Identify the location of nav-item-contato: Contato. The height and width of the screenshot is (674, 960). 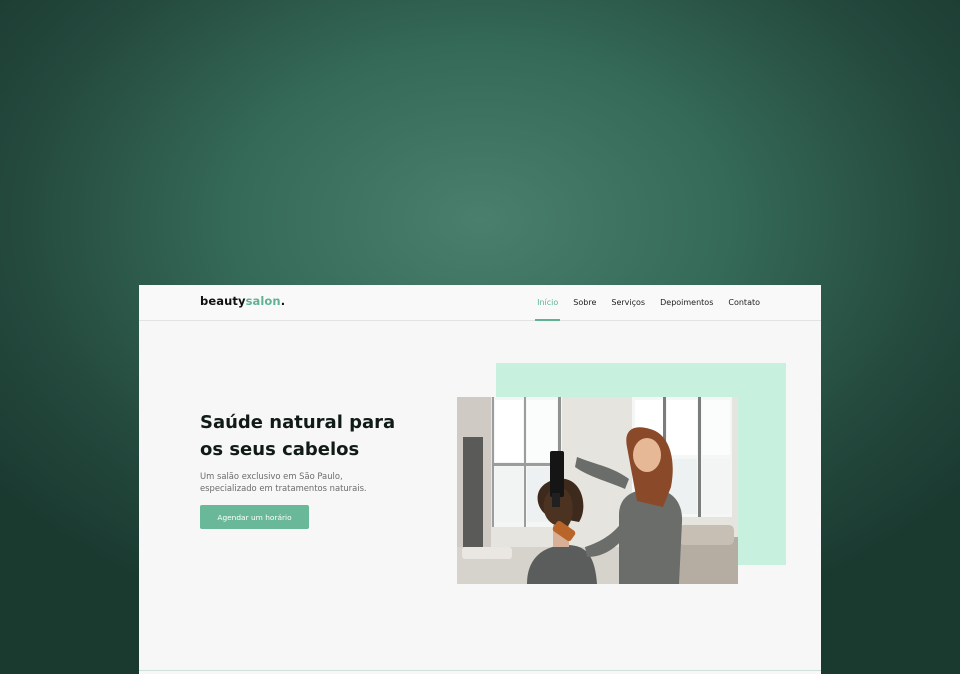
(744, 302).